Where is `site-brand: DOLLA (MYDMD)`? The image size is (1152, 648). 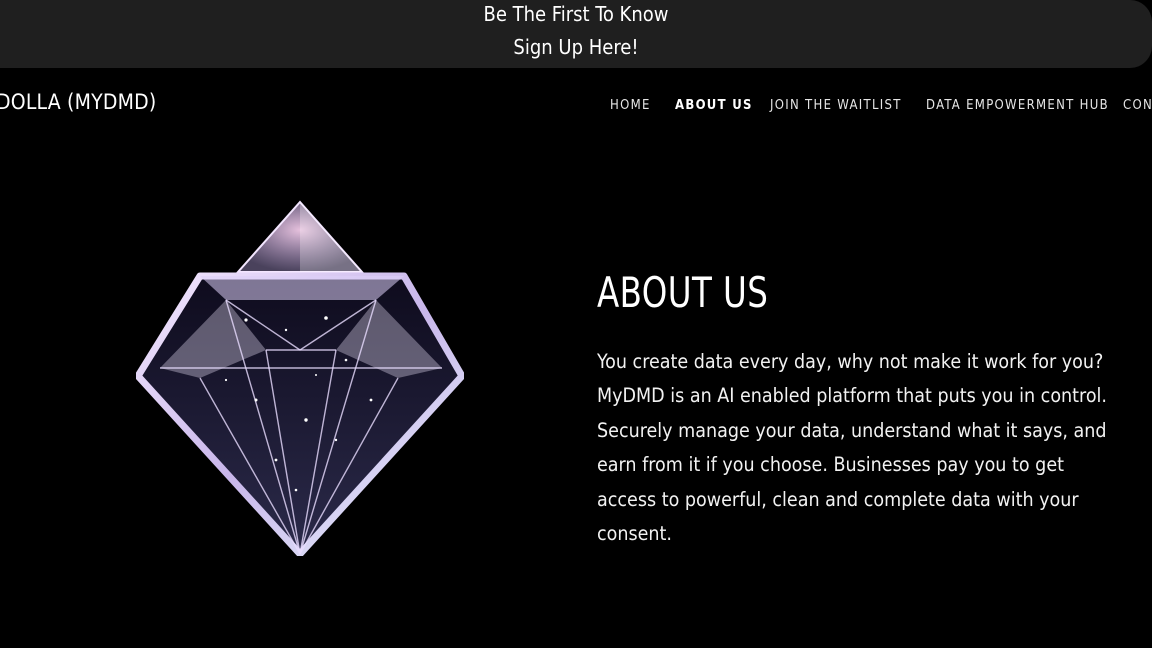
site-brand: DOLLA (MYDMD) is located at coordinates (78, 102).